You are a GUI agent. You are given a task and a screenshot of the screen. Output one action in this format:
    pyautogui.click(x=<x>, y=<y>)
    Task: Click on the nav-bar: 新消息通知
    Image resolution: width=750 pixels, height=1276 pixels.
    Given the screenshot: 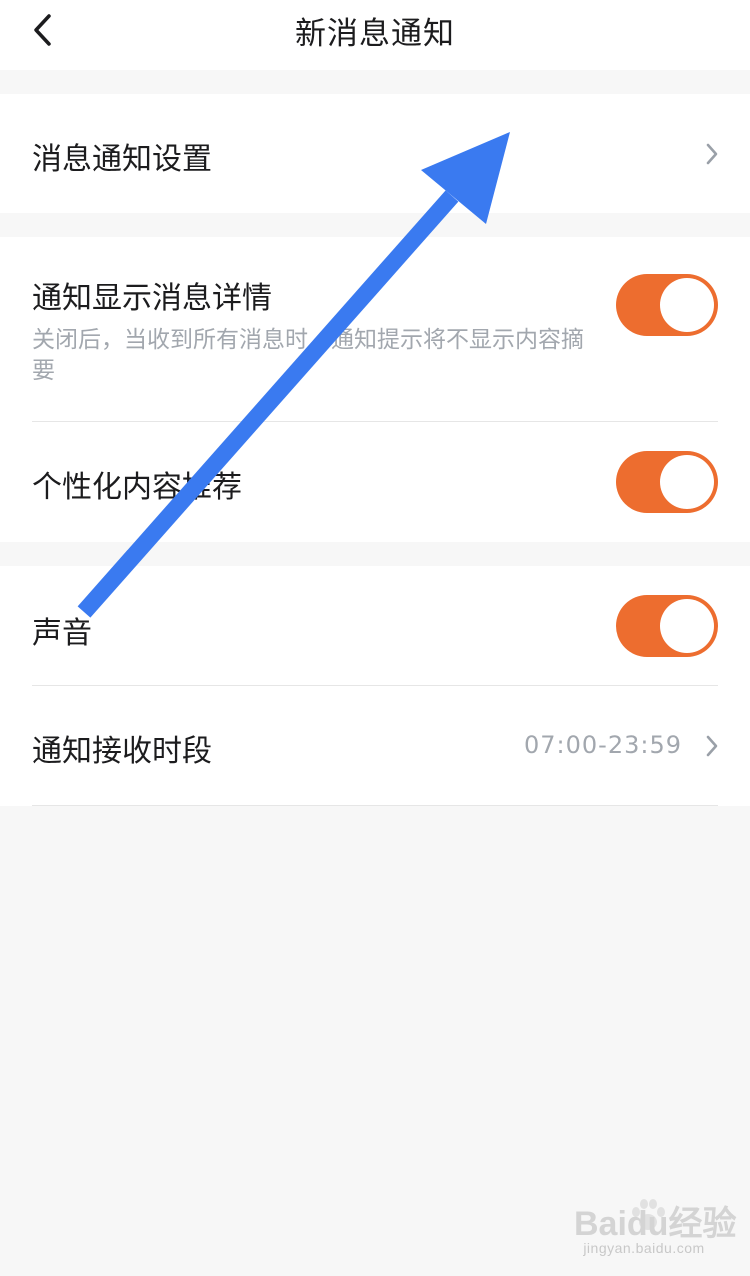 What is the action you would take?
    pyautogui.click(x=375, y=35)
    